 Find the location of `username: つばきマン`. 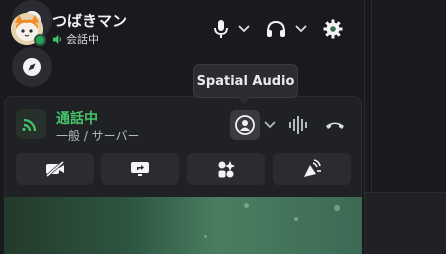

username: つばきマン is located at coordinates (90, 21).